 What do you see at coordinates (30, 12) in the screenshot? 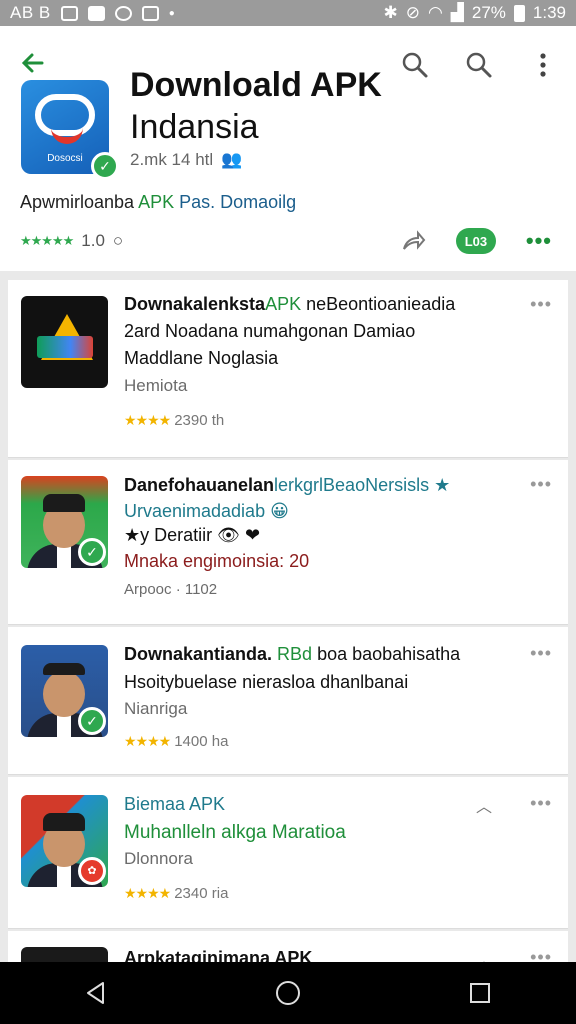
I see `carrier-label: AB B` at bounding box center [30, 12].